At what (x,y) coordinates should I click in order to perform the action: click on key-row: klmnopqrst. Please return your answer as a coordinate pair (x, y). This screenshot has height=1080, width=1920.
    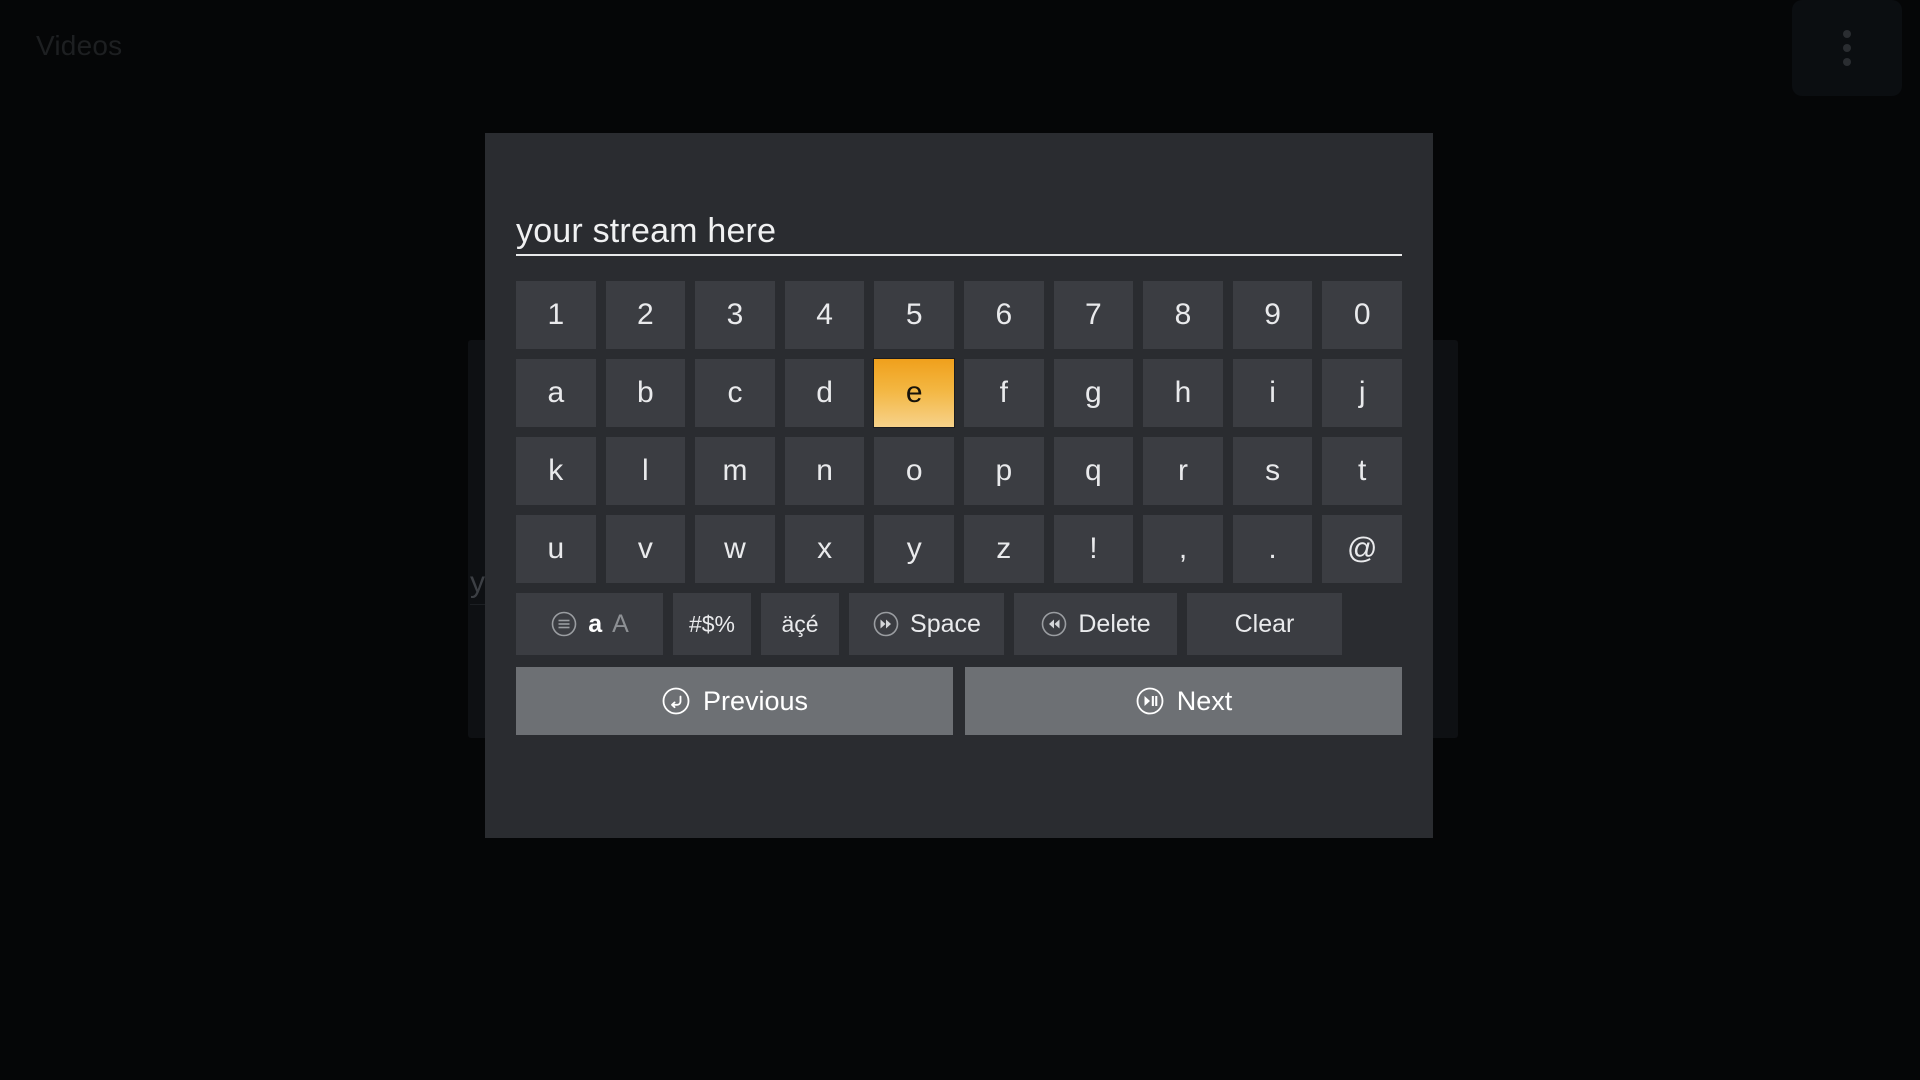
    Looking at the image, I should click on (959, 471).